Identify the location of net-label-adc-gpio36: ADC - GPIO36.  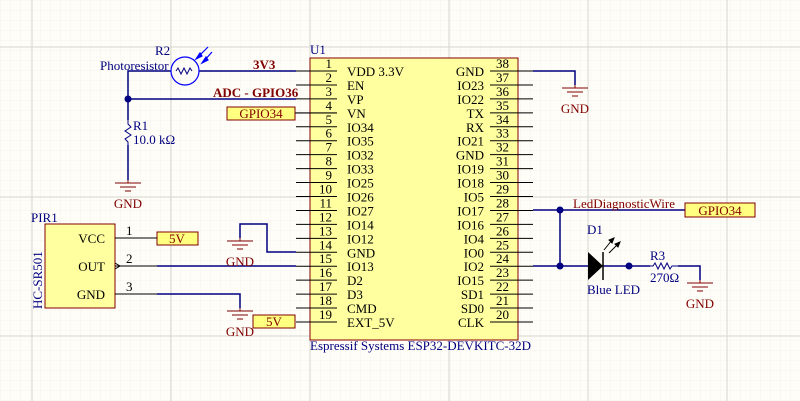
(256, 92).